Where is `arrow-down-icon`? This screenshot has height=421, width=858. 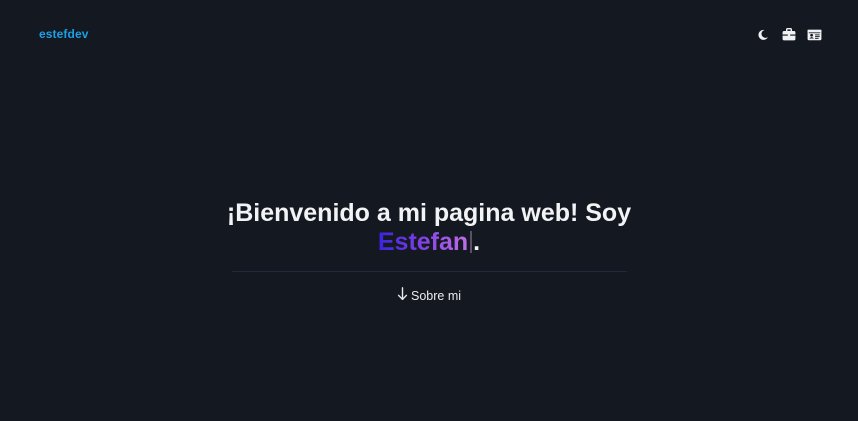
arrow-down-icon is located at coordinates (402, 295).